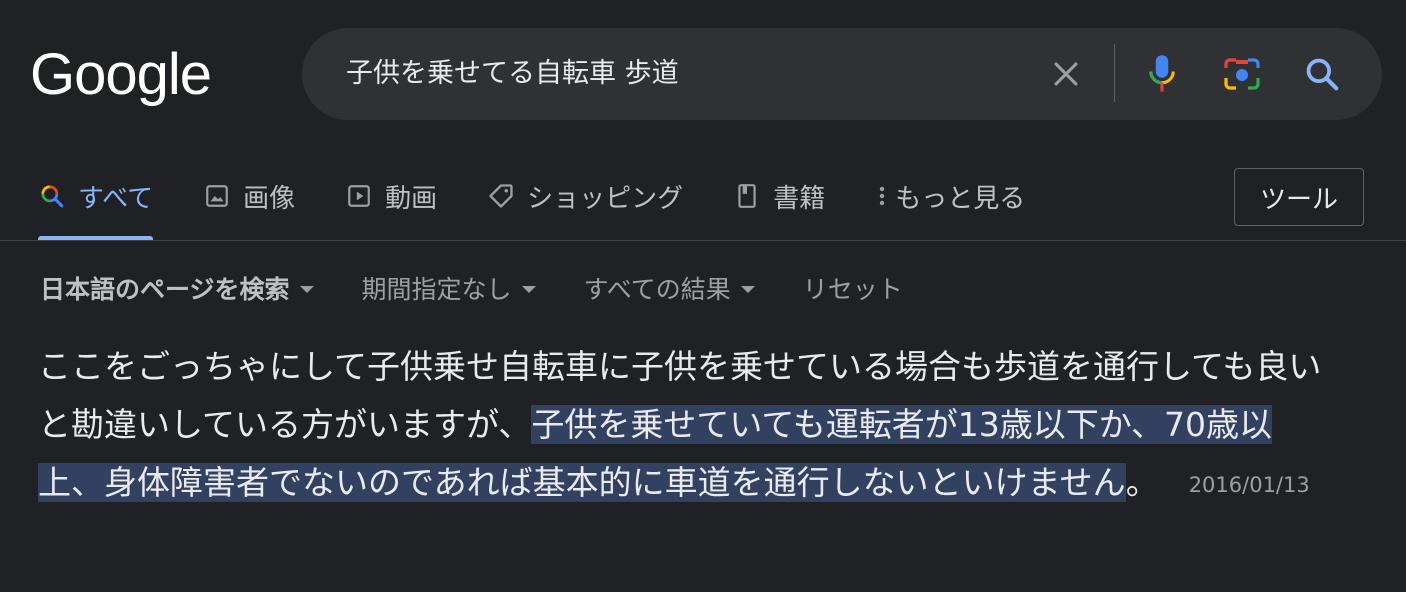 The width and height of the screenshot is (1406, 592). I want to click on tab-all: すべて, so click(96, 203).